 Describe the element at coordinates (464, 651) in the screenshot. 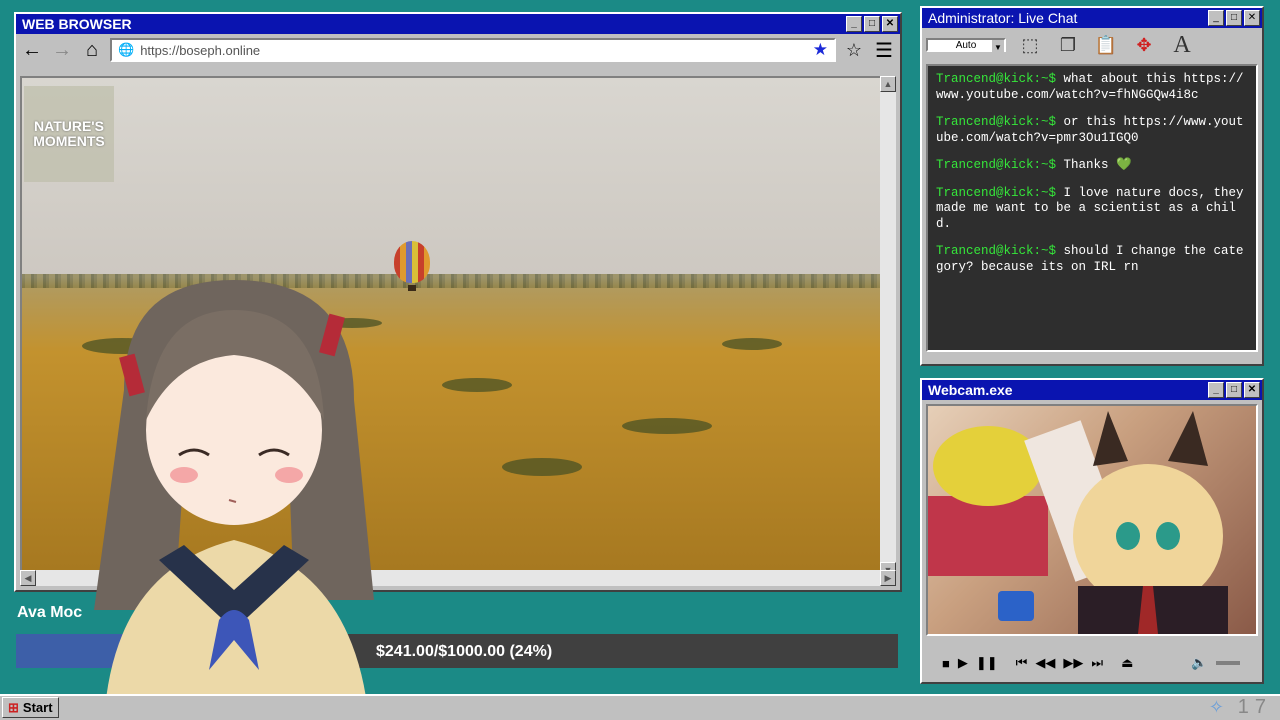

I see `progress-text: $241.00/$1000.00 (24%)` at that location.